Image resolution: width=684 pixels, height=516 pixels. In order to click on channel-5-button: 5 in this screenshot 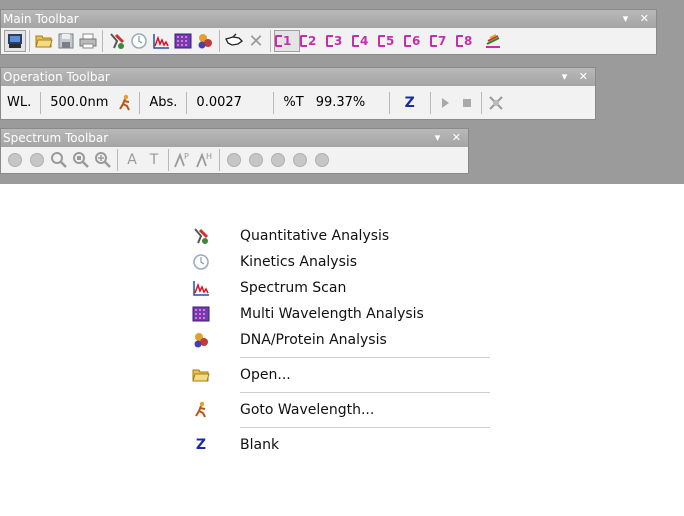, I will do `click(391, 41)`.